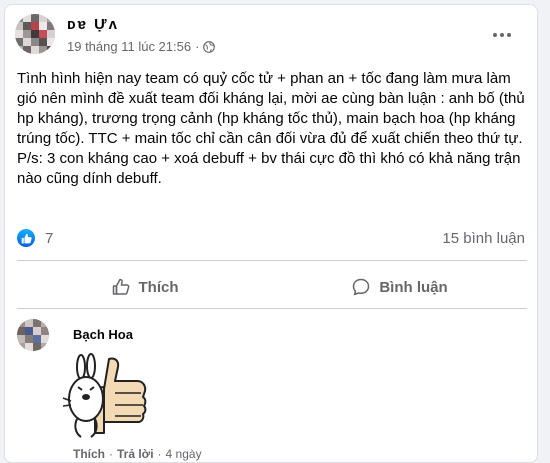  What do you see at coordinates (502, 35) in the screenshot?
I see `more-options-icon` at bounding box center [502, 35].